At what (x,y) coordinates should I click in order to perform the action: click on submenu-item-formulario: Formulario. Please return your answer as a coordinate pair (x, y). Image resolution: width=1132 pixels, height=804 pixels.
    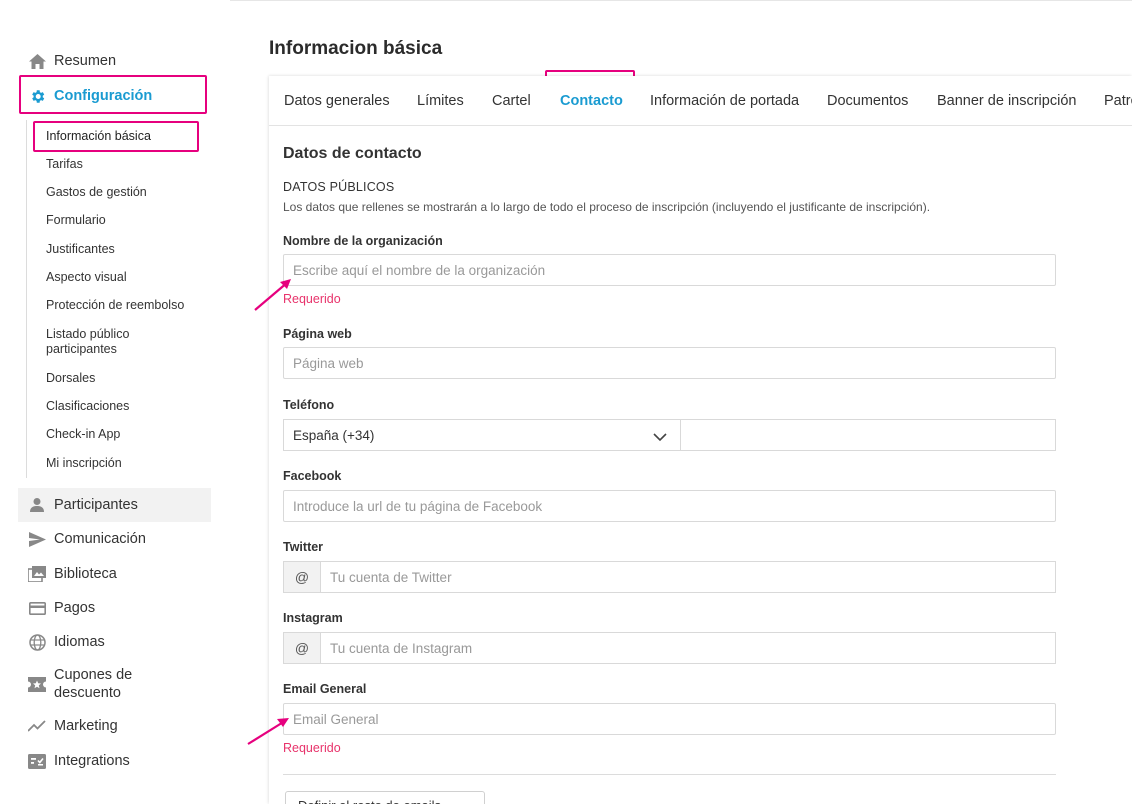
    Looking at the image, I should click on (76, 220).